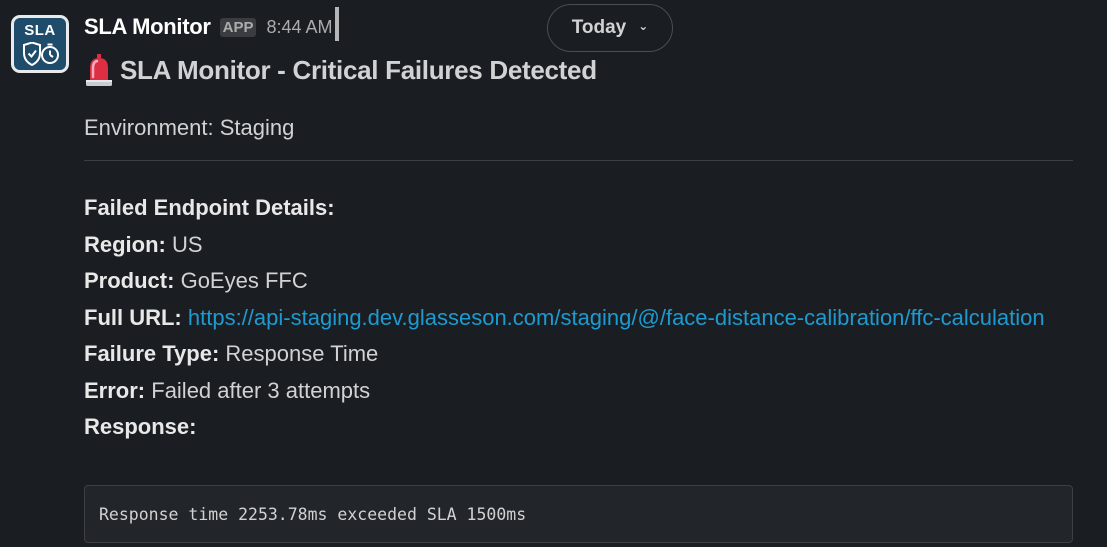  I want to click on message-title: SLA Monitor - Critical Failures Detected, so click(340, 70).